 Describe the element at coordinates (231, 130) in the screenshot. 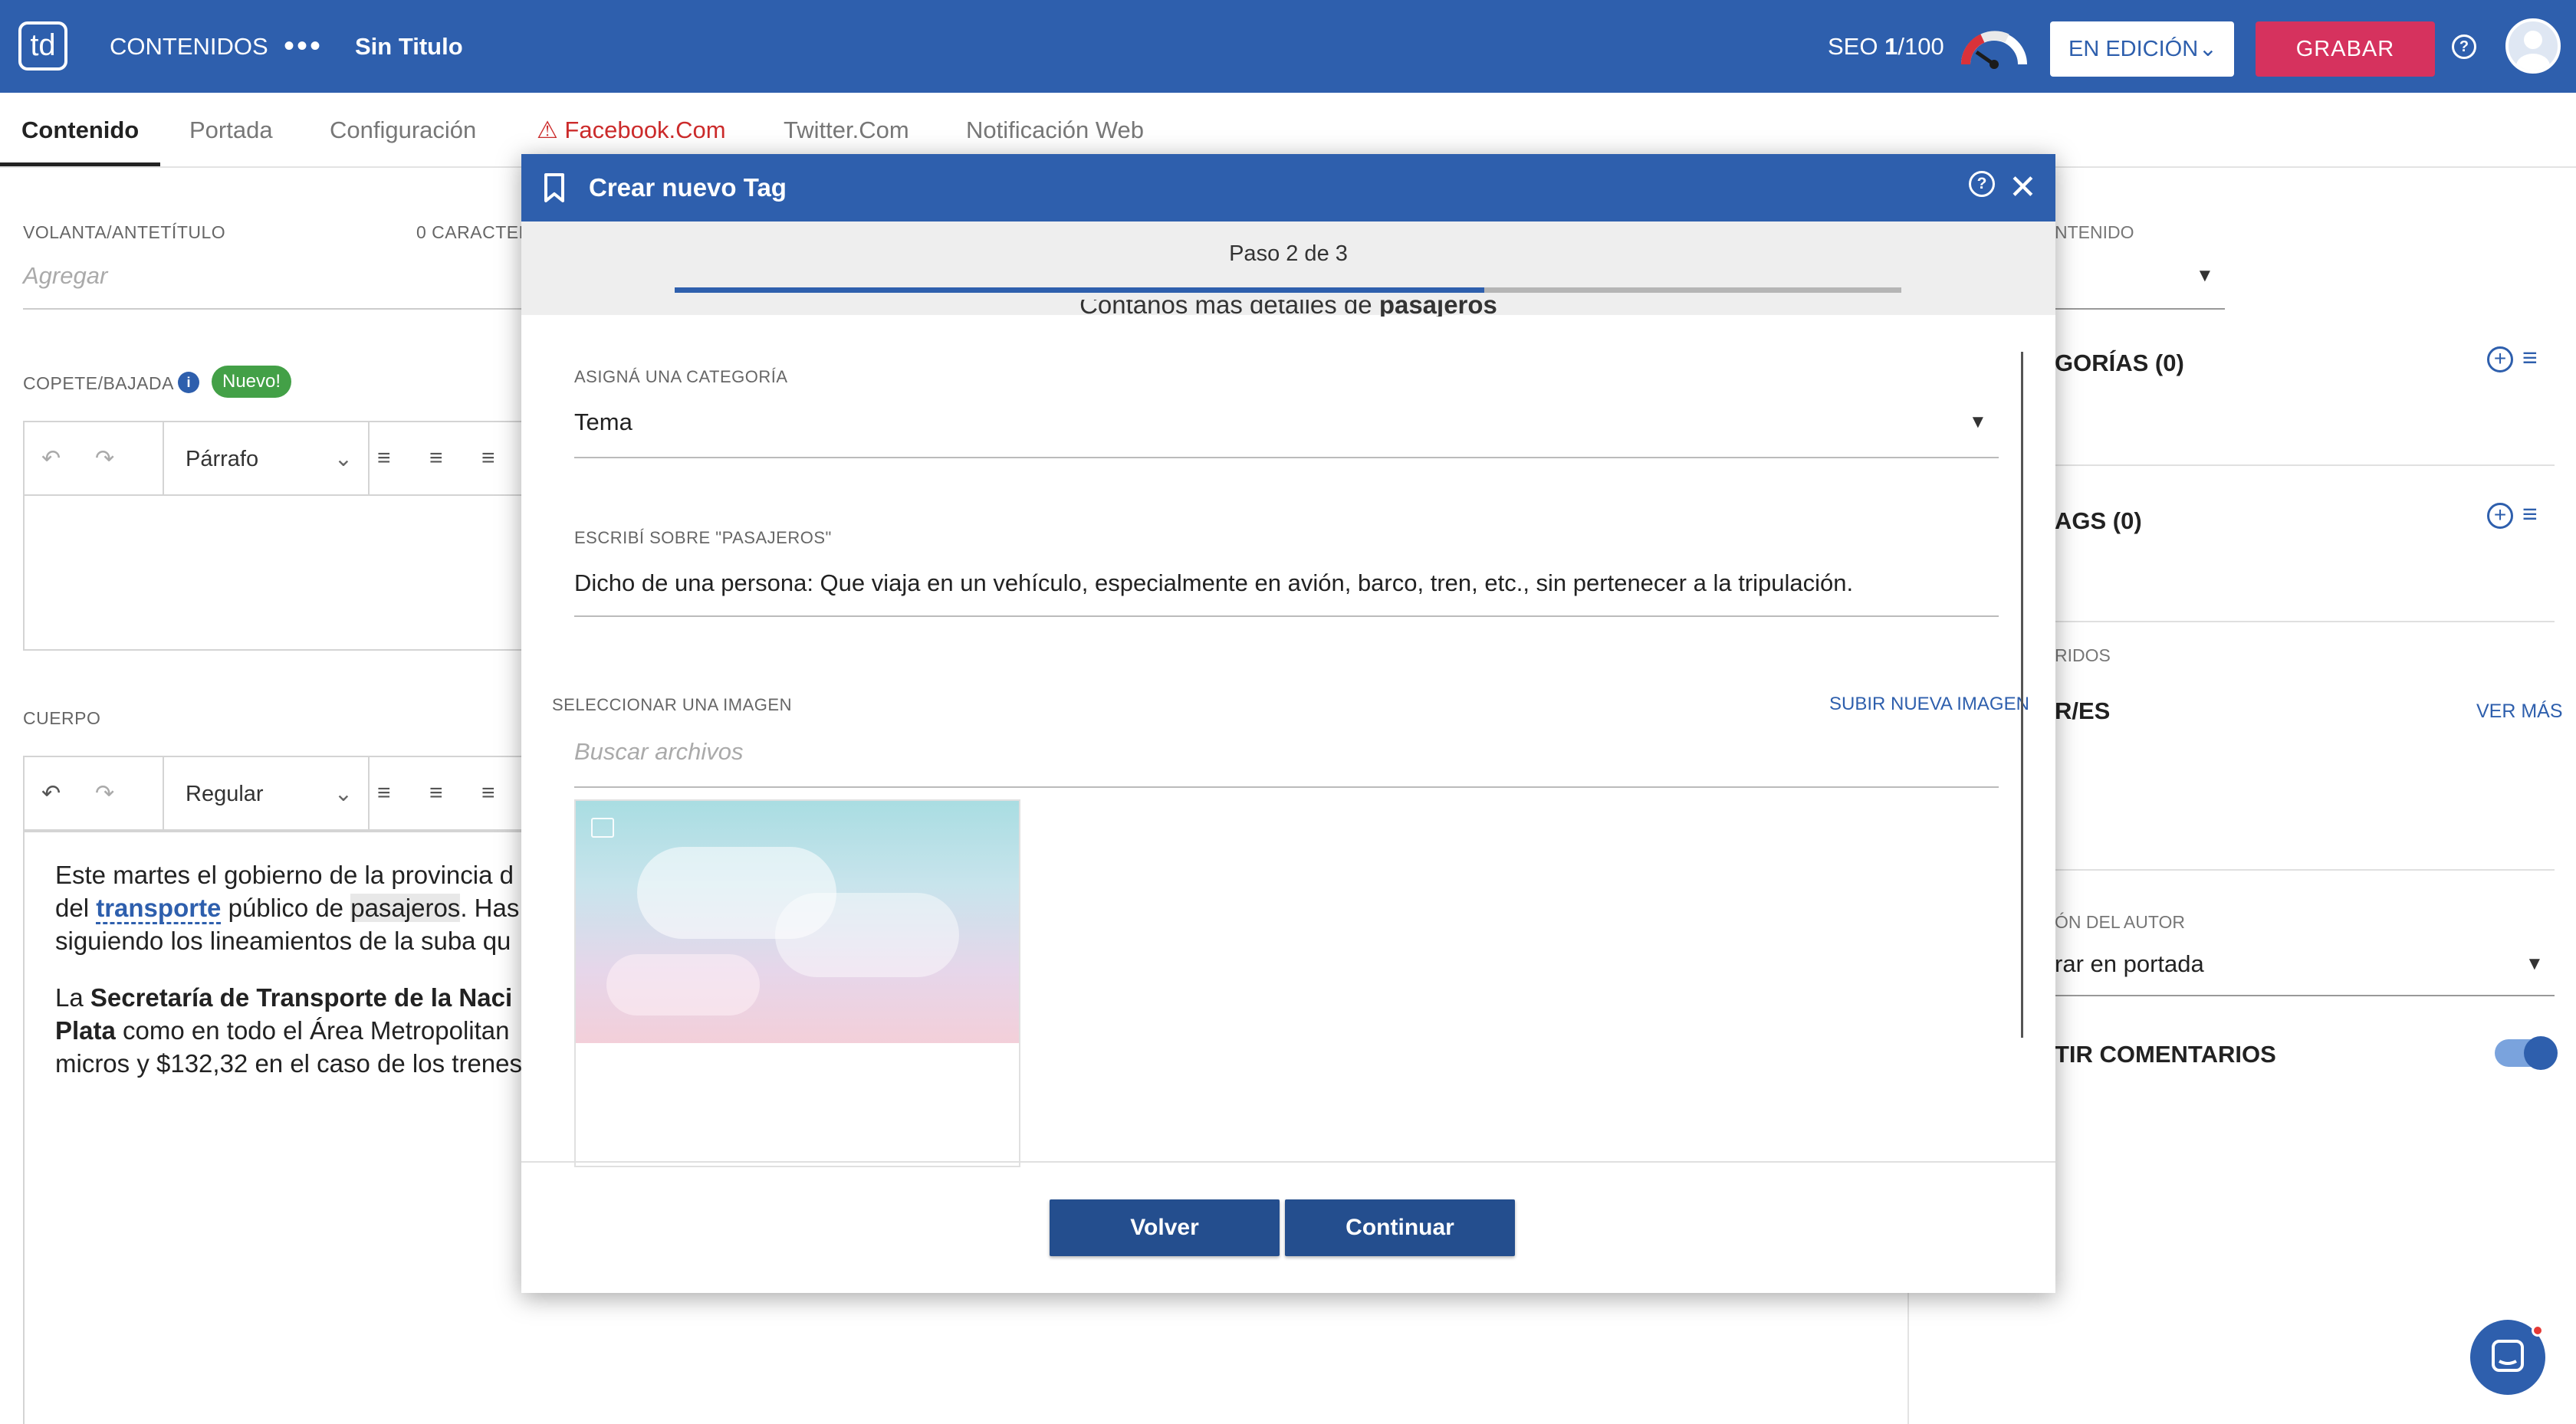

I see `tab-portada: Portada` at that location.